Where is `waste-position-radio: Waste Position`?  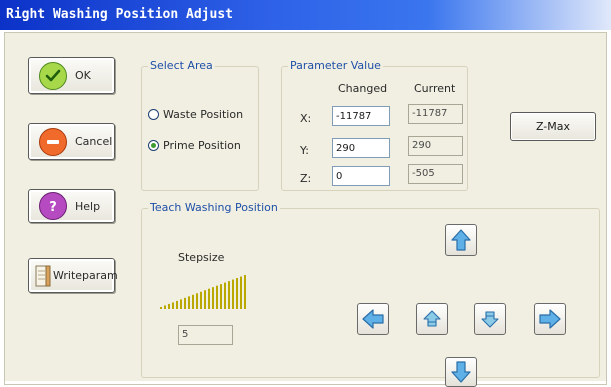
waste-position-radio: Waste Position is located at coordinates (195, 114).